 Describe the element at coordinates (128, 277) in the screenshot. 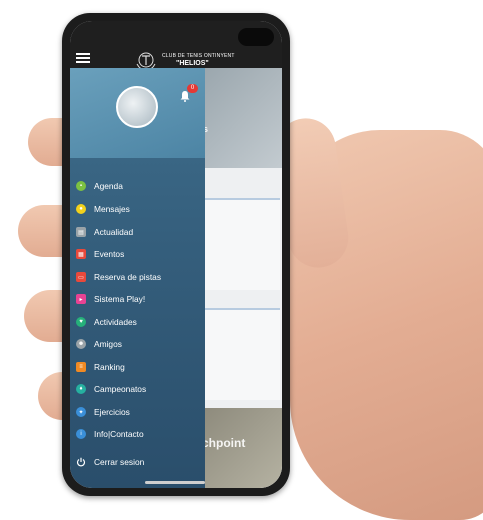

I see `menu-item-label: Reserva de pistas` at that location.